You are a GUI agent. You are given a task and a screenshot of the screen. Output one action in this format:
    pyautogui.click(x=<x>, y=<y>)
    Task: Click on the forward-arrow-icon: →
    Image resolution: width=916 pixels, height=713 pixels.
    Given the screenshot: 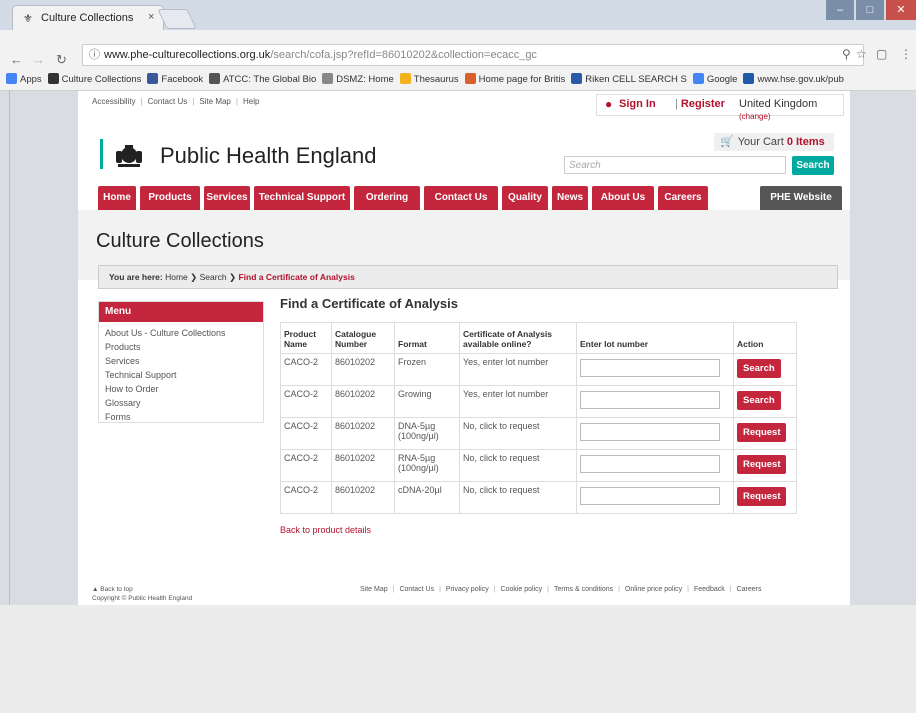 What is the action you would take?
    pyautogui.click(x=38, y=59)
    